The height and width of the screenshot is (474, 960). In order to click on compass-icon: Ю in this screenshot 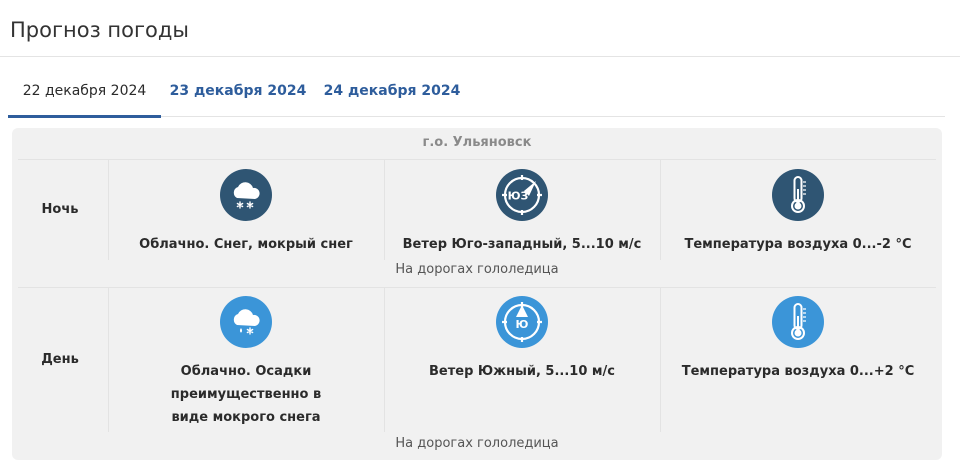, I will do `click(522, 322)`.